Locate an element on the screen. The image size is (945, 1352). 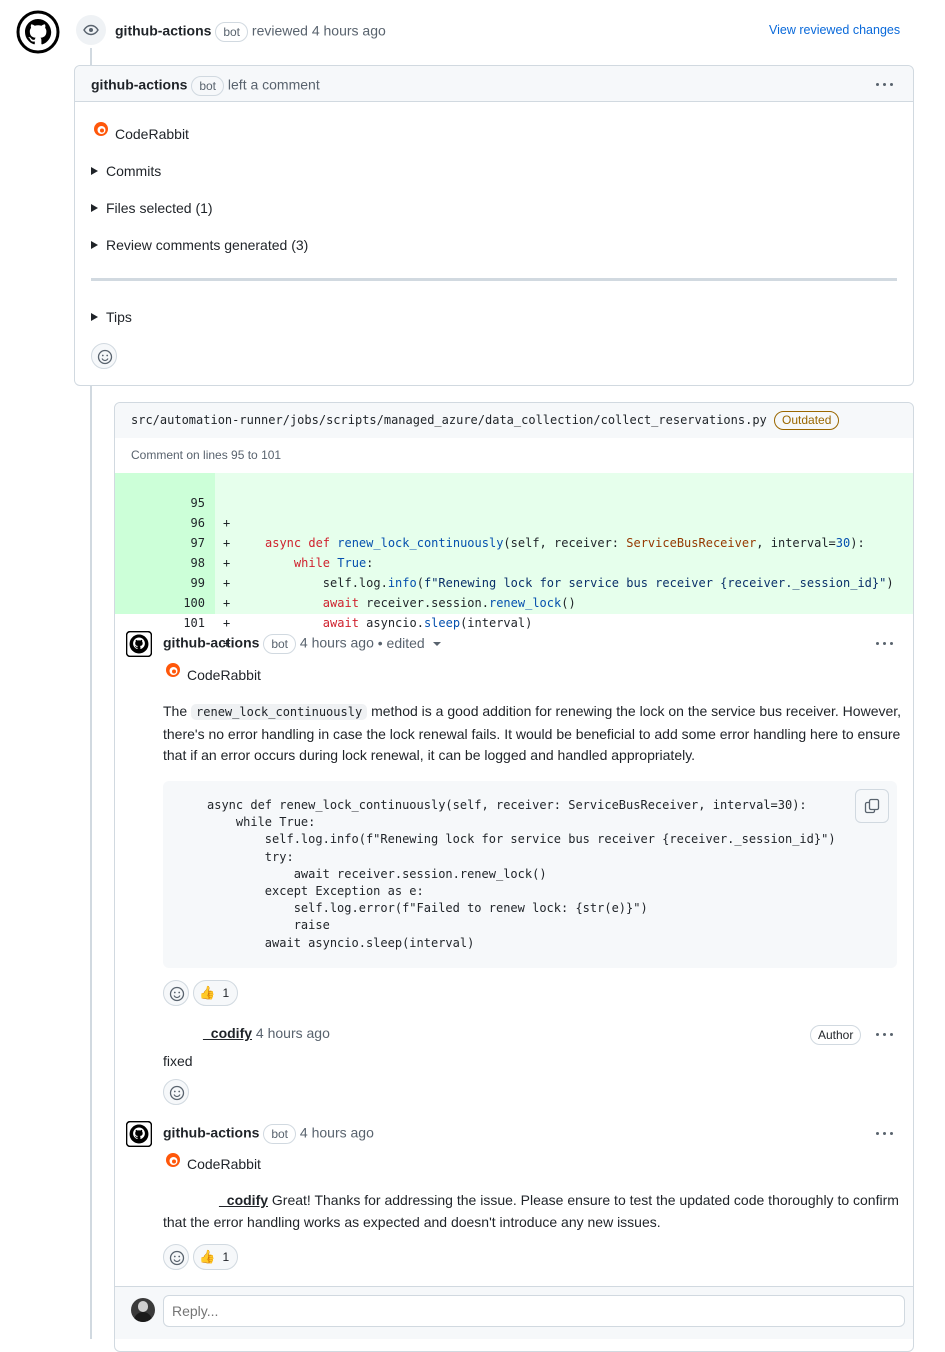
author-badge: Author is located at coordinates (836, 1035).